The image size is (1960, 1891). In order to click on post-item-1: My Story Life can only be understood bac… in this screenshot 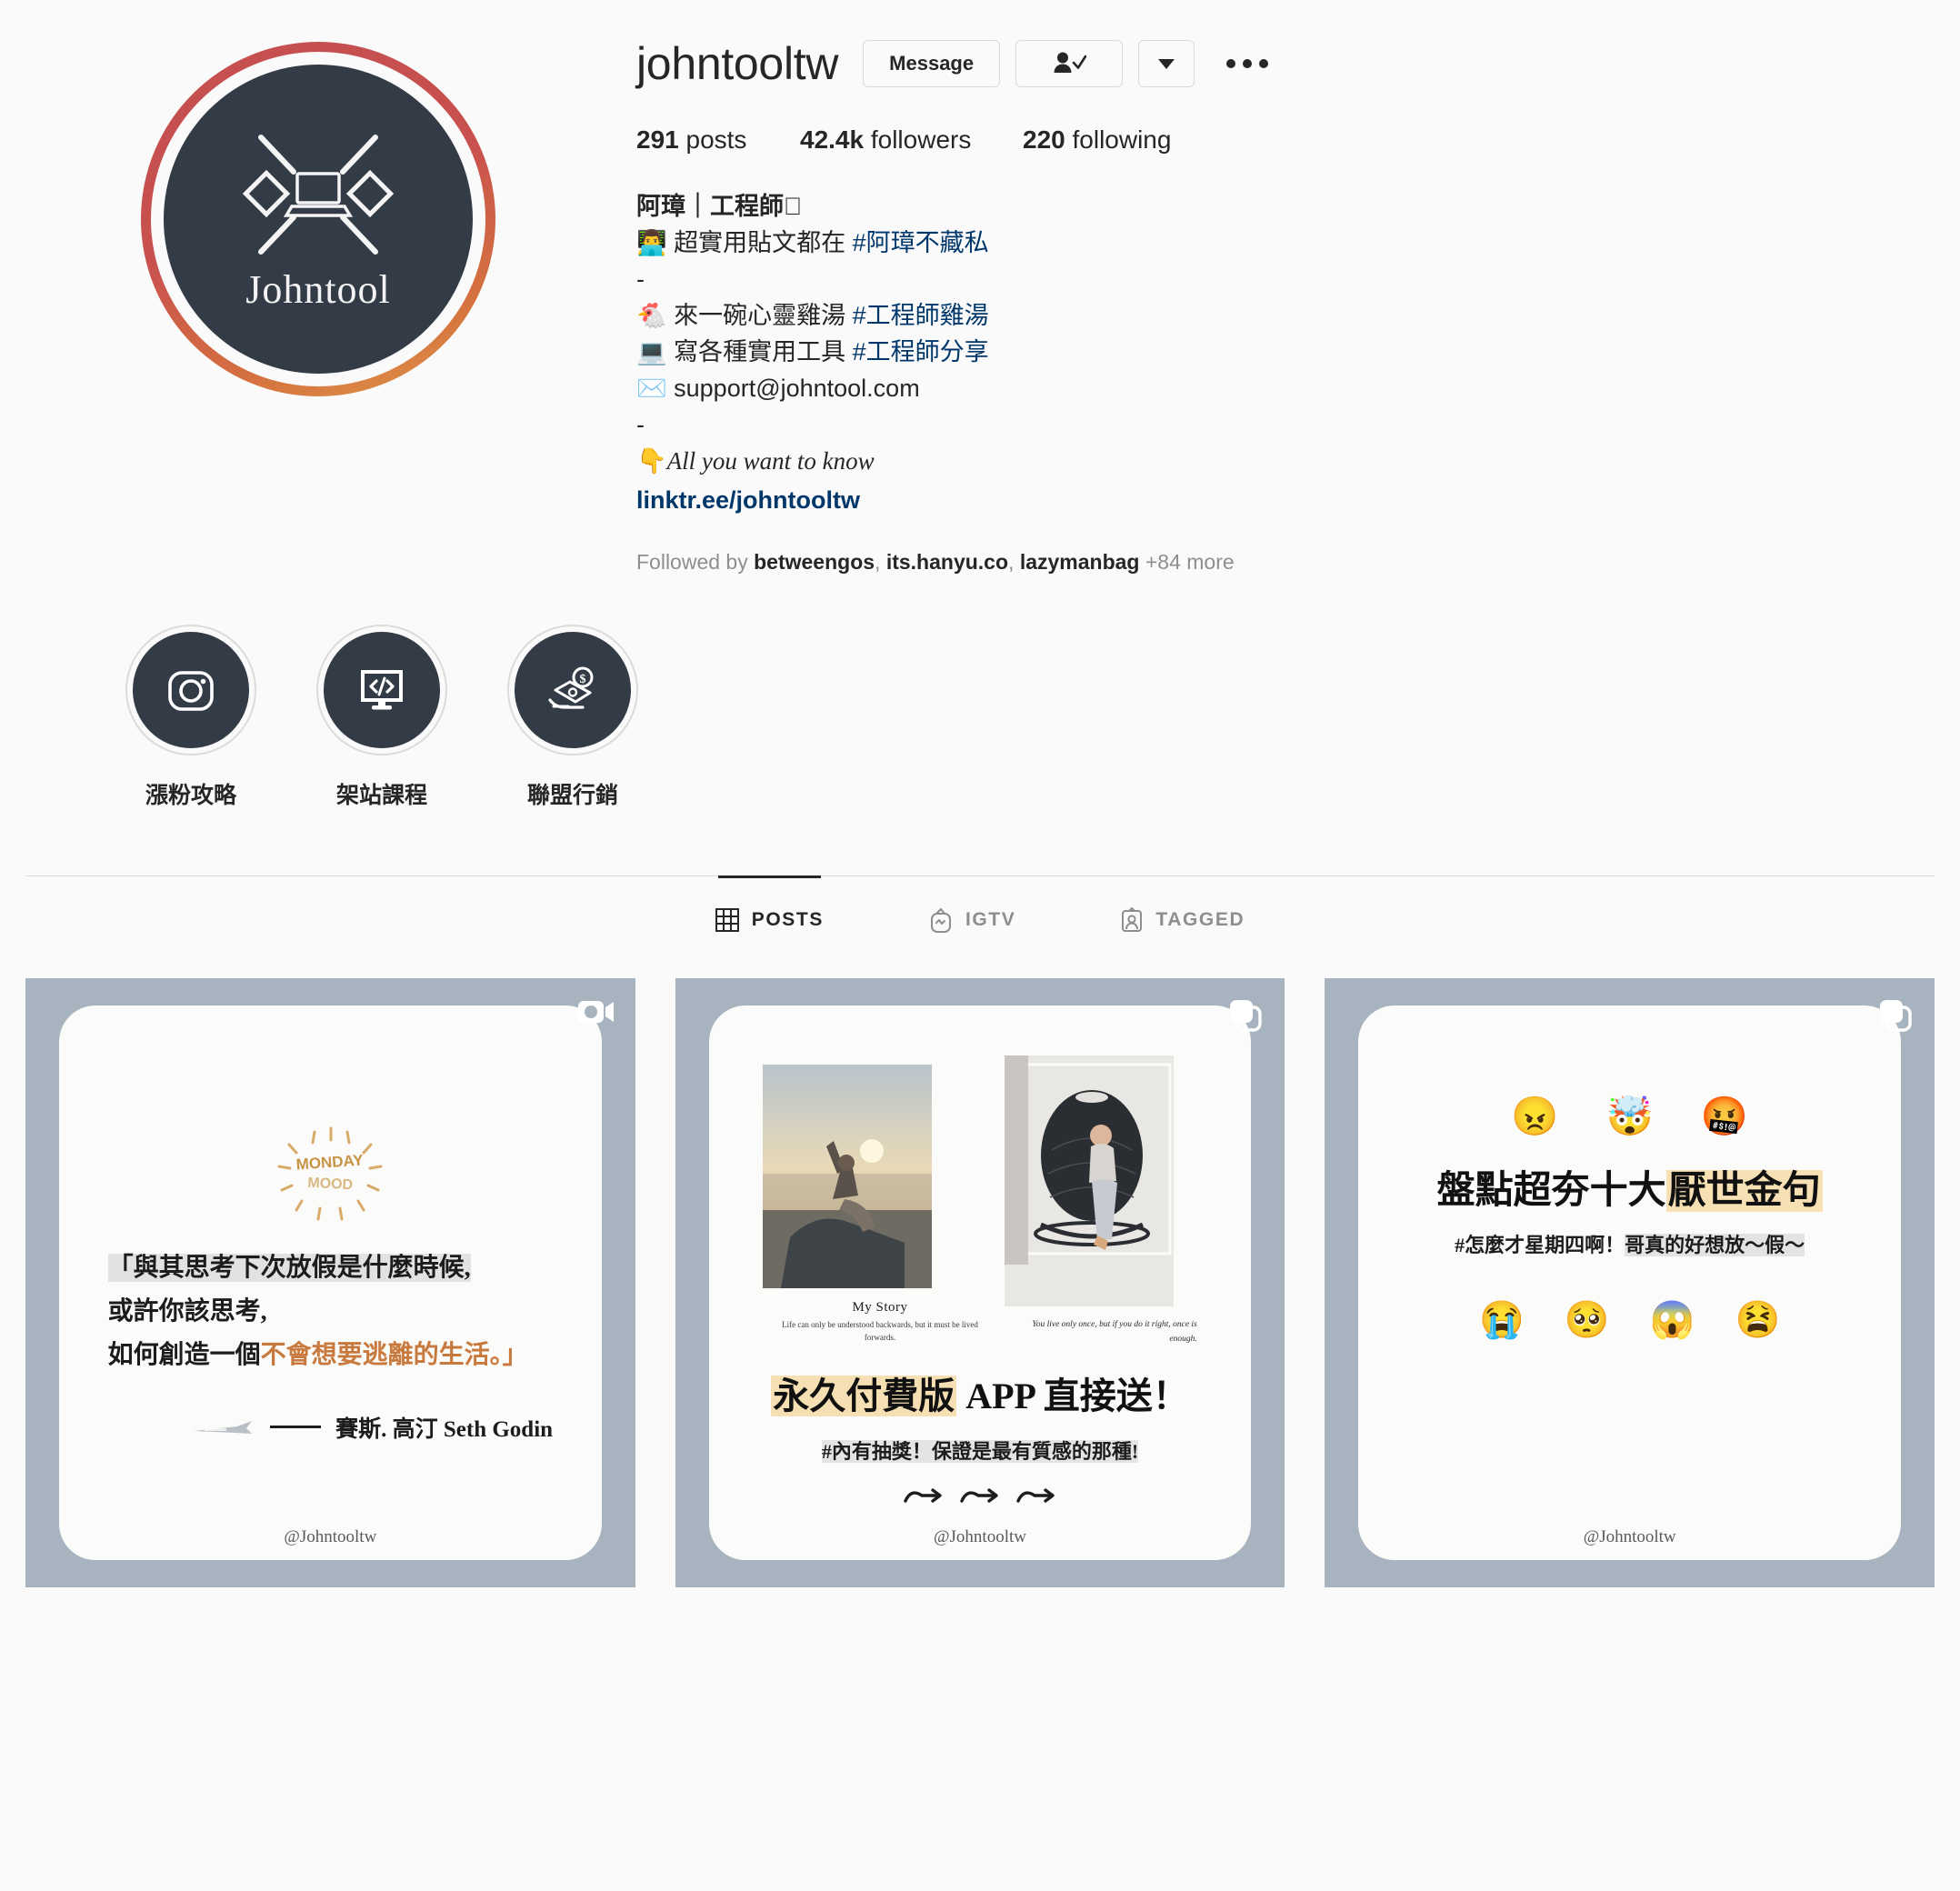, I will do `click(980, 1282)`.